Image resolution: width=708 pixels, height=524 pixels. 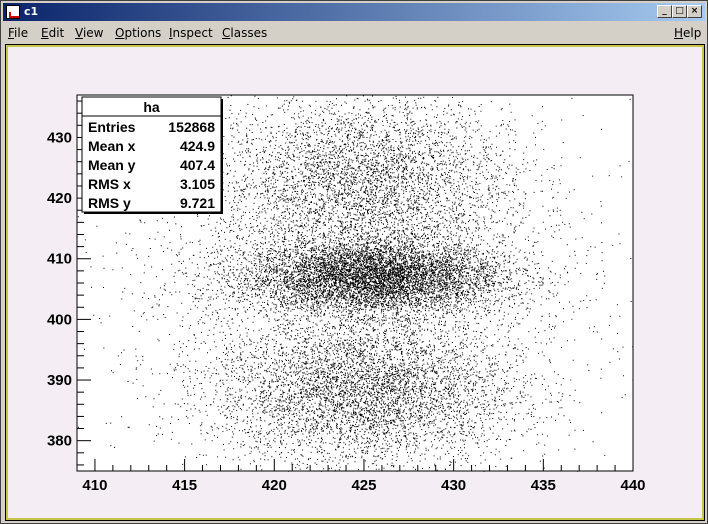 I want to click on y-tick-label: 410, so click(x=59, y=259).